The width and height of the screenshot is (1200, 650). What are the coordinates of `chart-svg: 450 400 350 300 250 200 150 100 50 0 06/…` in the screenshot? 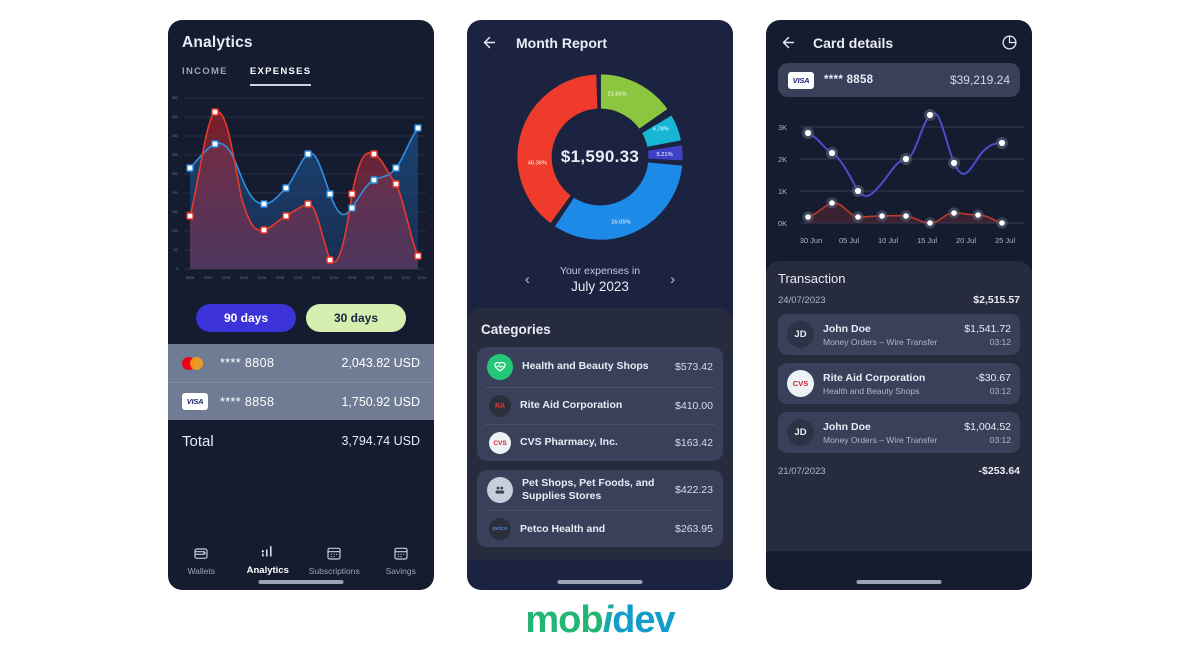 It's located at (299, 188).